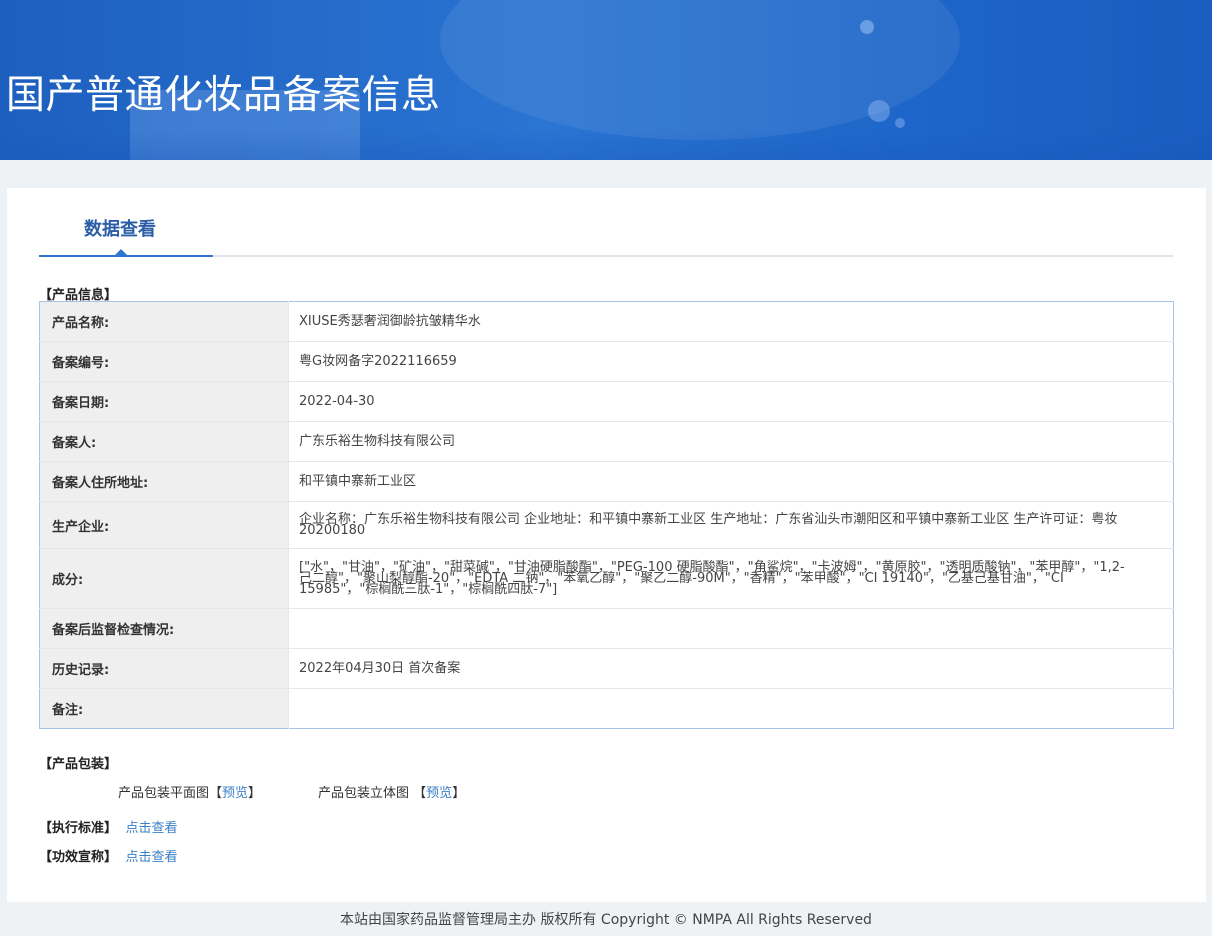 This screenshot has height=936, width=1212. What do you see at coordinates (164, 628) in the screenshot?
I see `row-key: 备案后监督检查情况:` at bounding box center [164, 628].